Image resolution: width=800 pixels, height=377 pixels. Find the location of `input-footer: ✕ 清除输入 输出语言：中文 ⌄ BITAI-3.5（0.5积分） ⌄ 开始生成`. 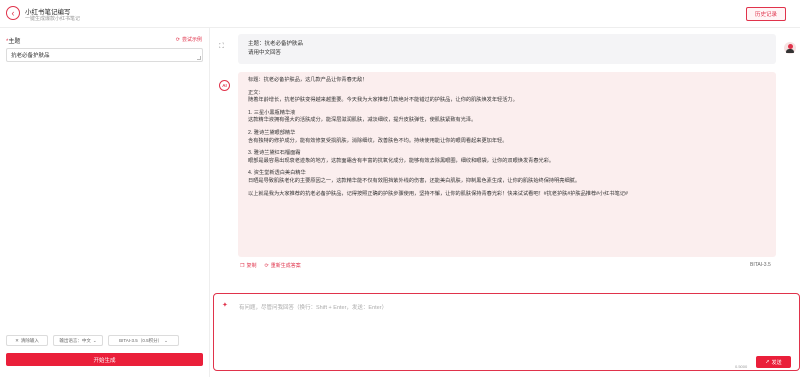

input-footer: ✕ 清除输入 输出语言：中文 ⌄ BITAI-3.5（0.5积分） ⌄ 开始生成 is located at coordinates (105, 356).